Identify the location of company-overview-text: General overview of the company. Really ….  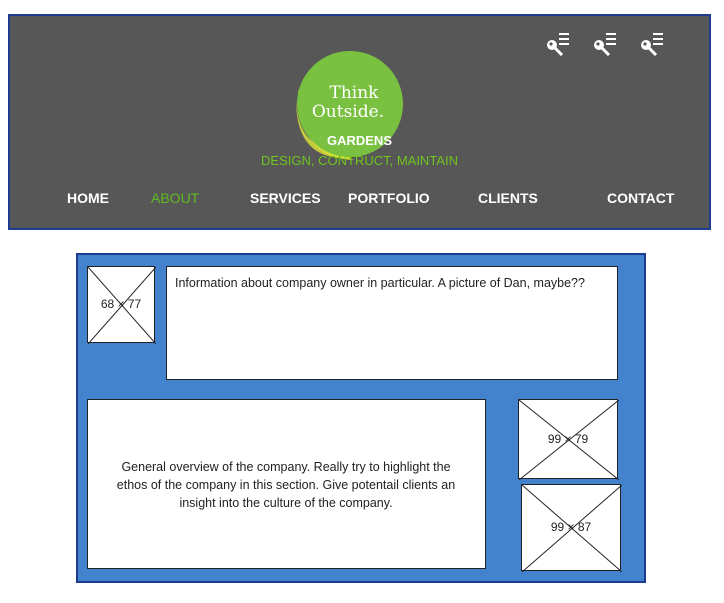
(286, 485).